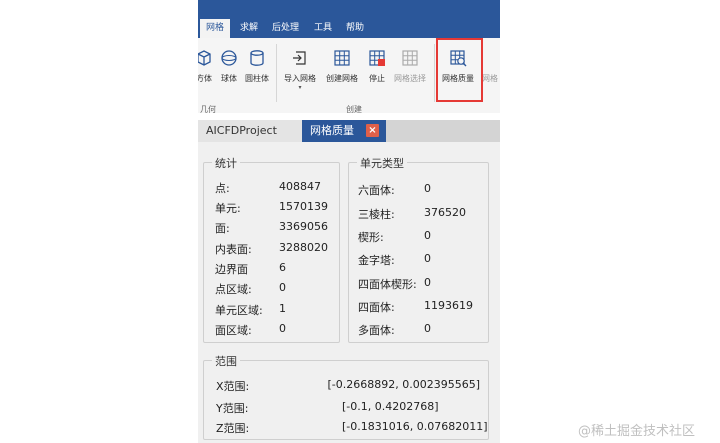 The height and width of the screenshot is (443, 720). Describe the element at coordinates (233, 249) in the screenshot. I see `stat-label: 内表面:` at that location.